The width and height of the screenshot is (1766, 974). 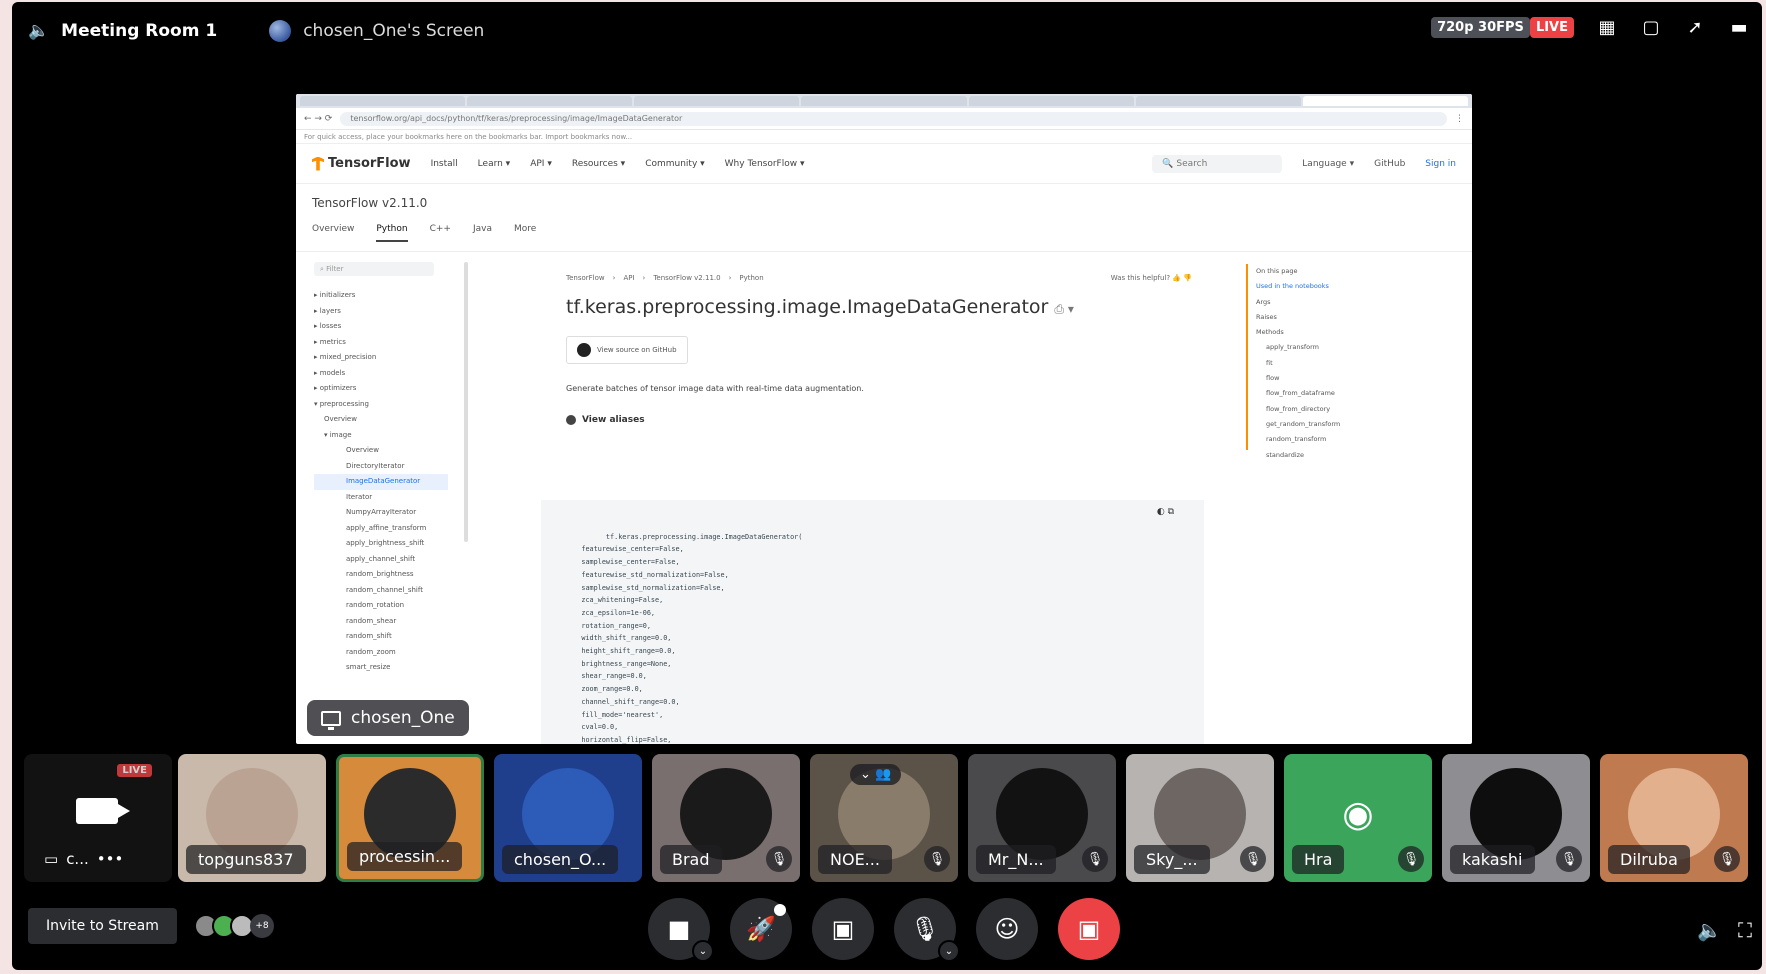 What do you see at coordinates (1359, 455) in the screenshot?
I see `toc-item: standardize` at bounding box center [1359, 455].